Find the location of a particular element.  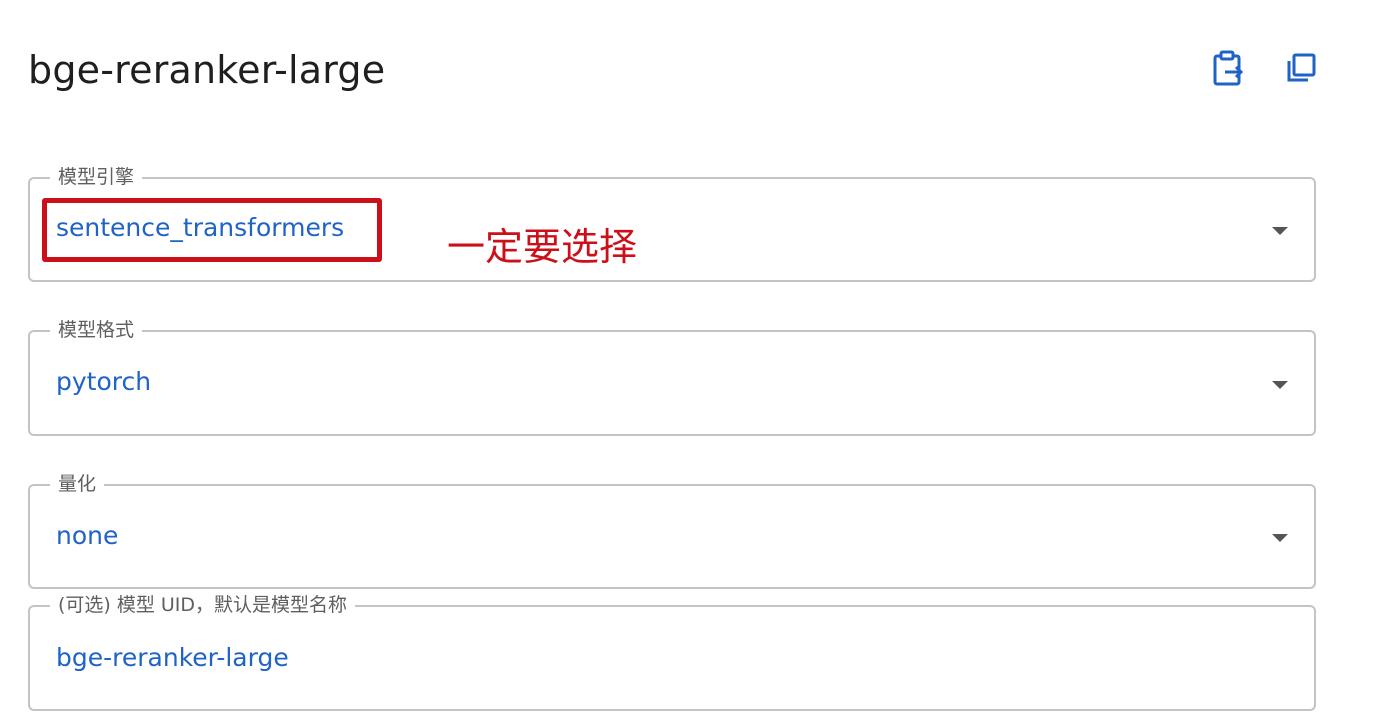

model-format-label: 模型格式 is located at coordinates (96, 330).